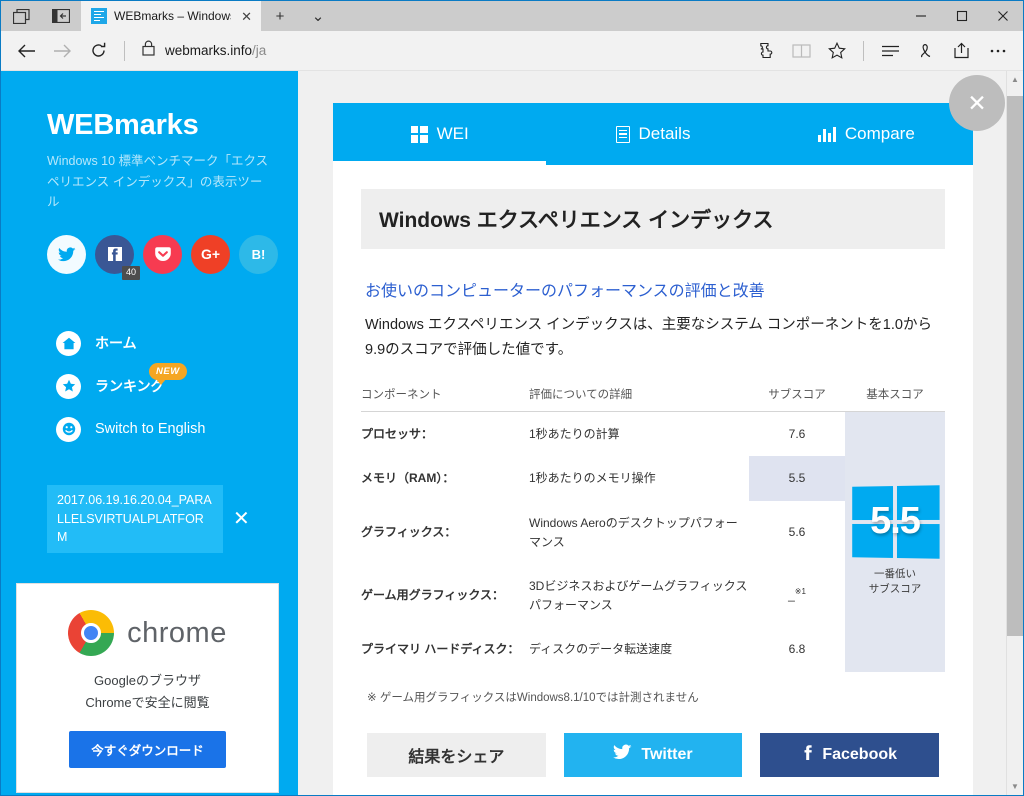 The image size is (1024, 796). I want to click on layout-gutter, so click(315, 433).